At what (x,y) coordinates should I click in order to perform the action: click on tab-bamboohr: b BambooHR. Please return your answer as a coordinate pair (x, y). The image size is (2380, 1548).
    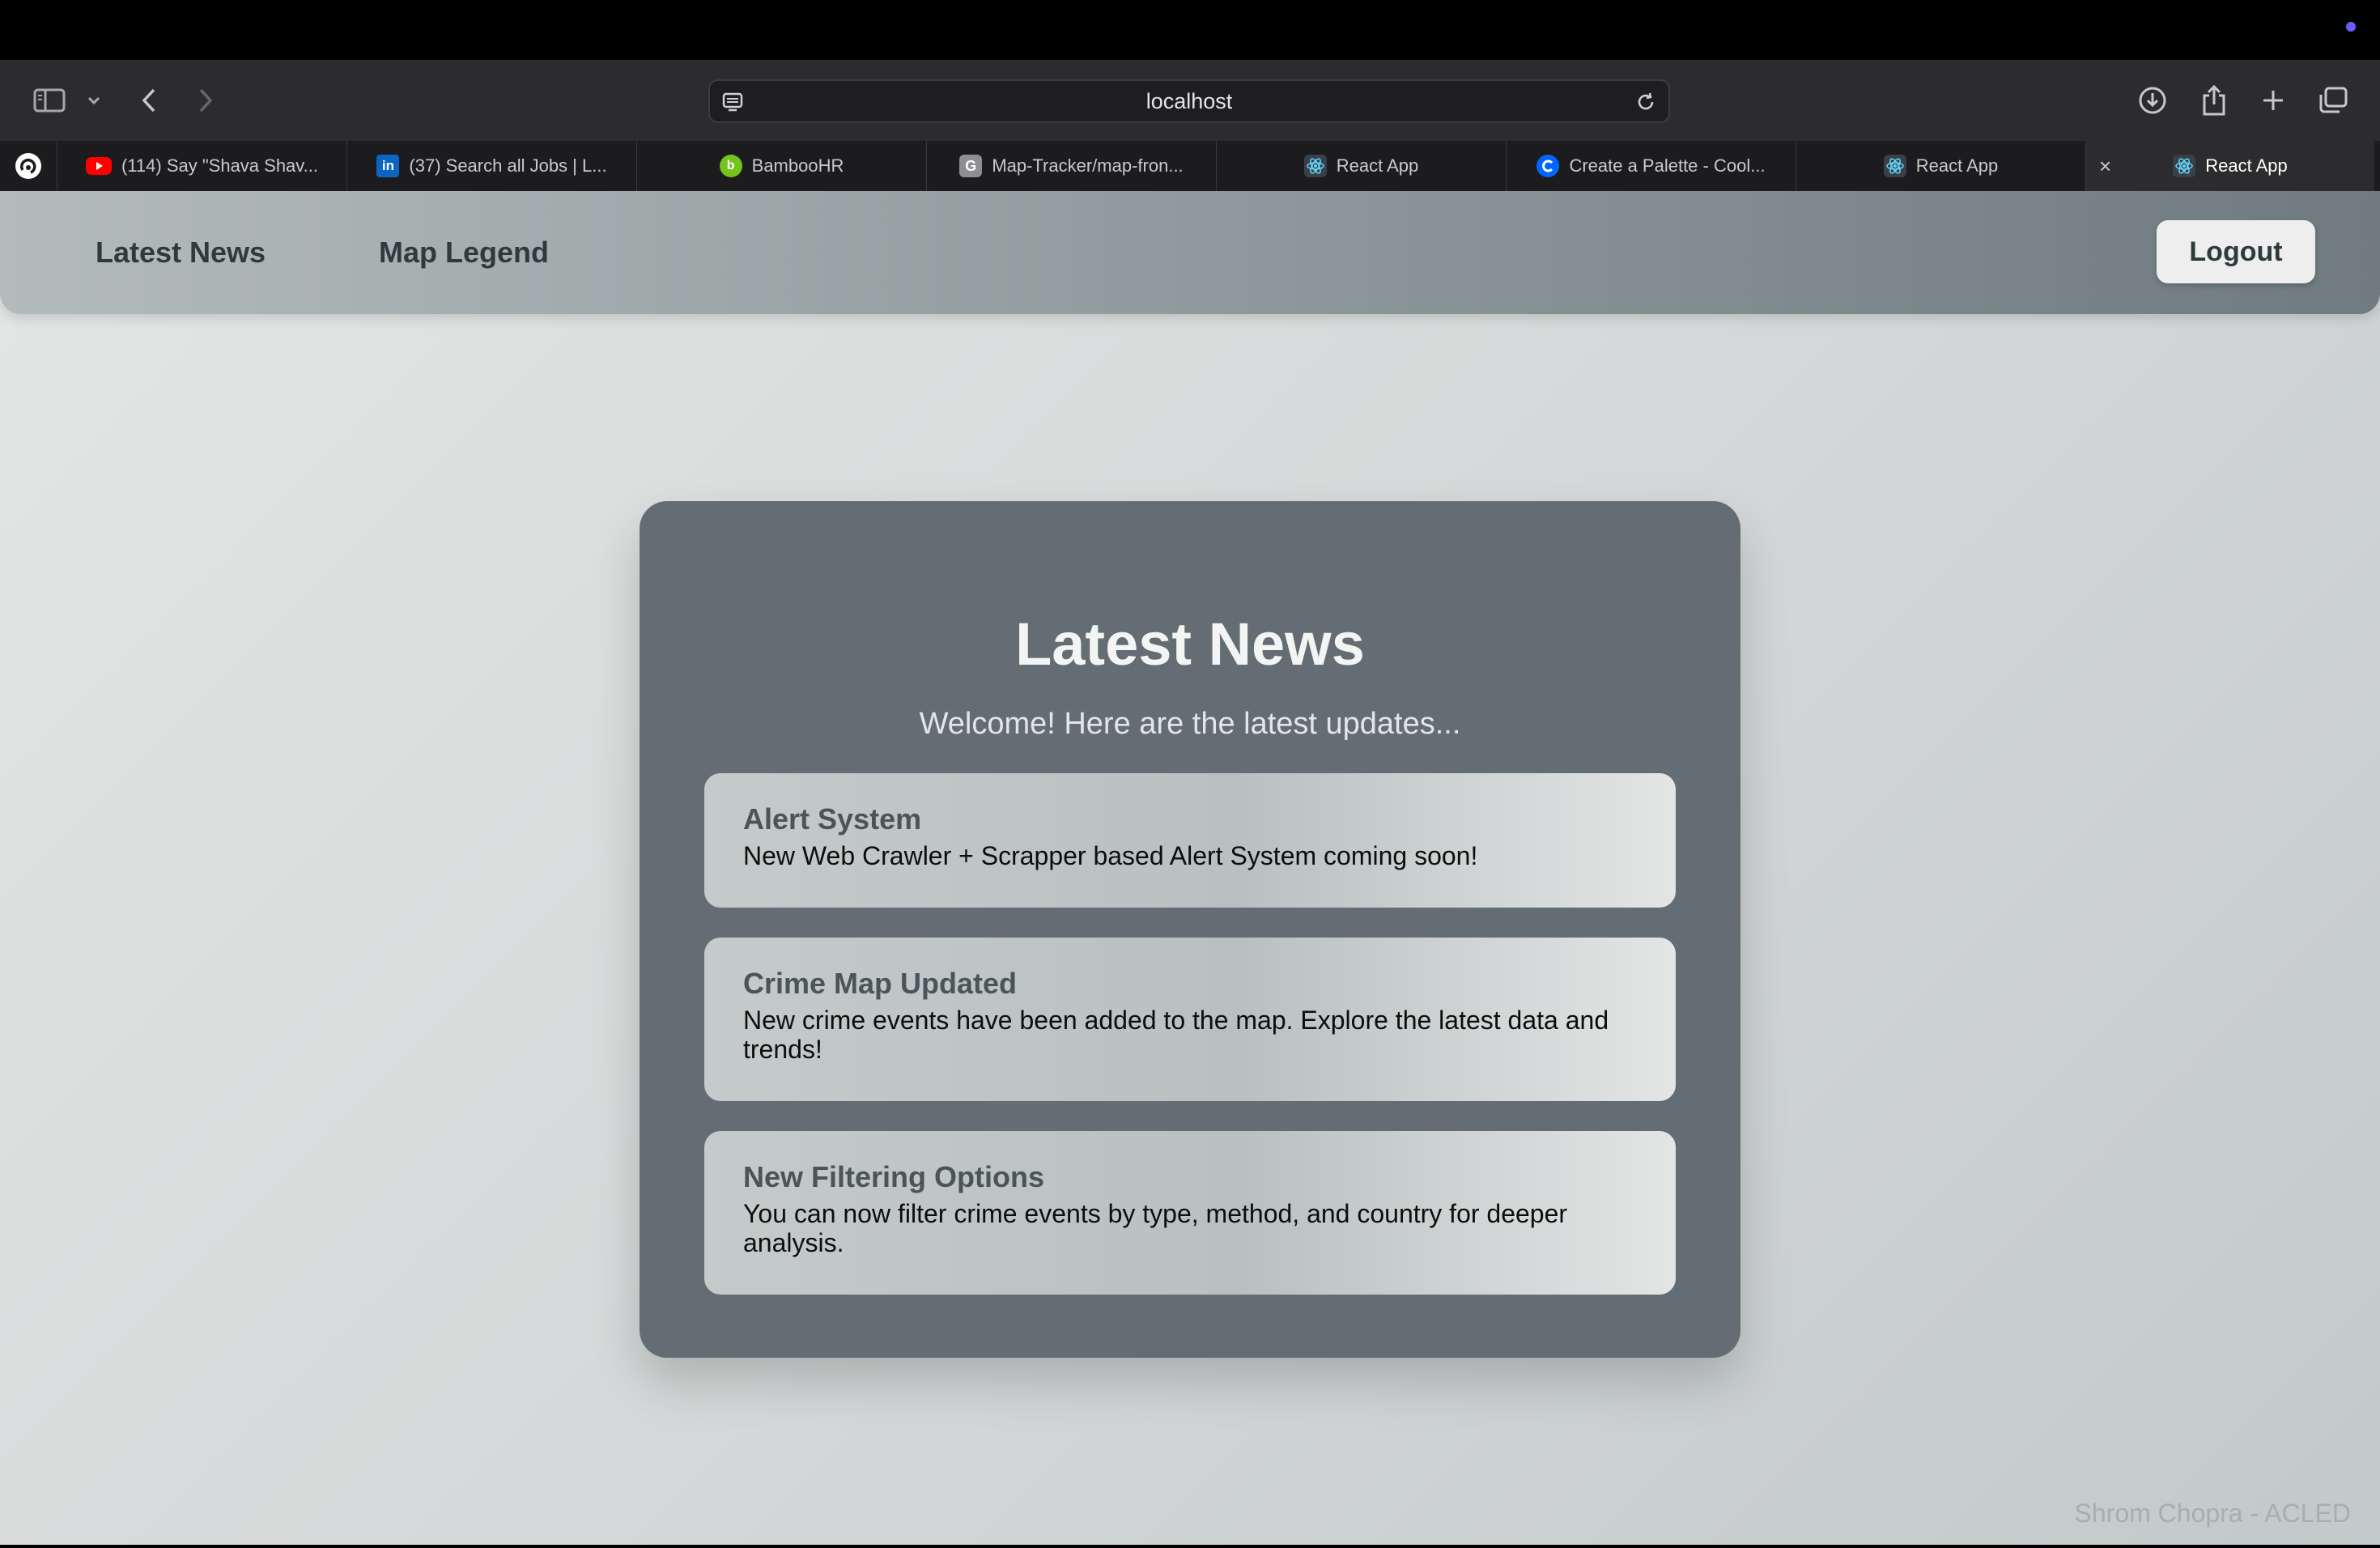
    Looking at the image, I should click on (782, 166).